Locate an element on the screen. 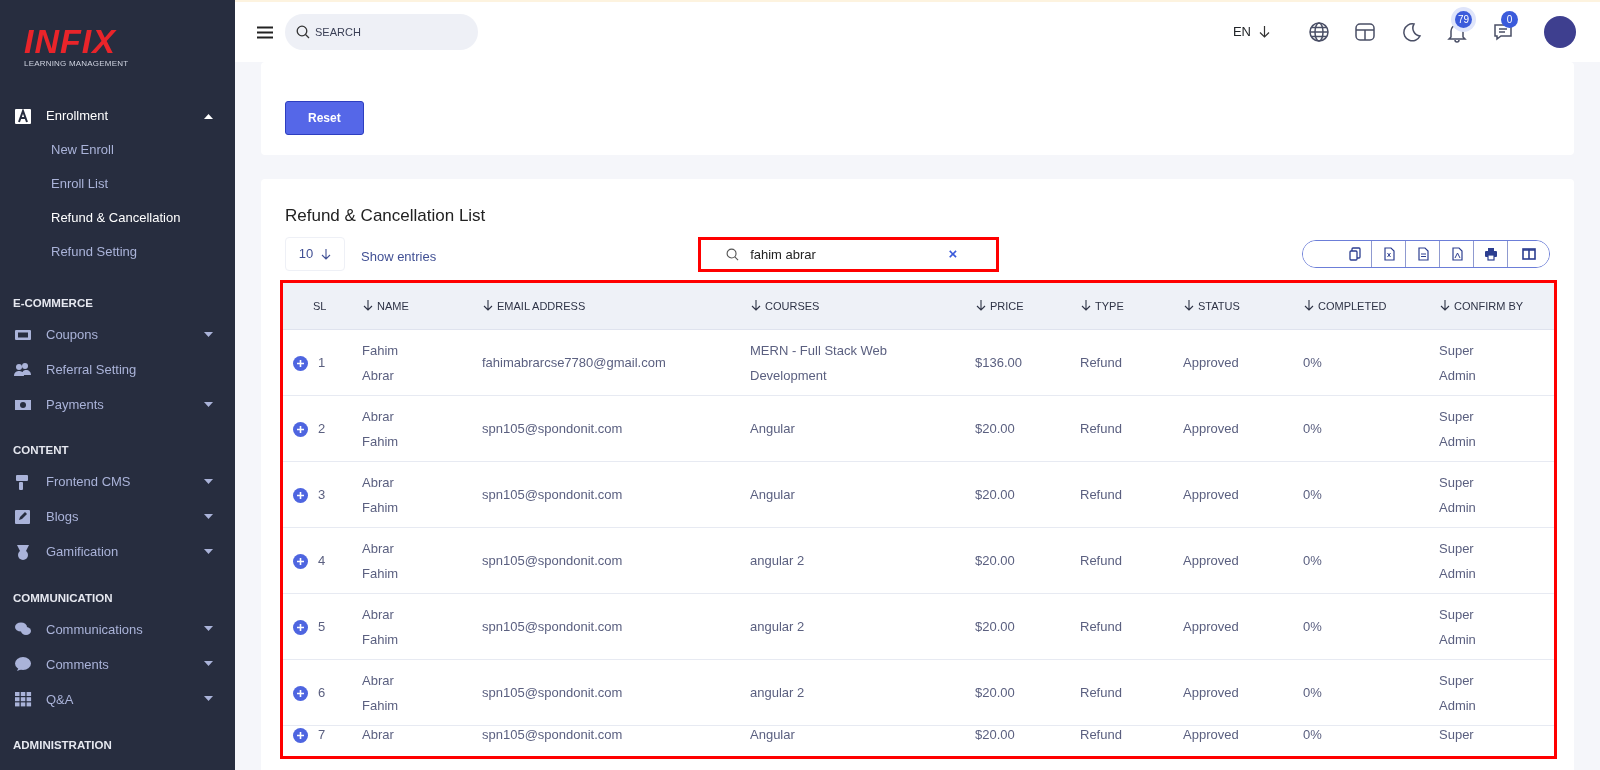 The width and height of the screenshot is (1600, 770). chat-icon is located at coordinates (1503, 32).